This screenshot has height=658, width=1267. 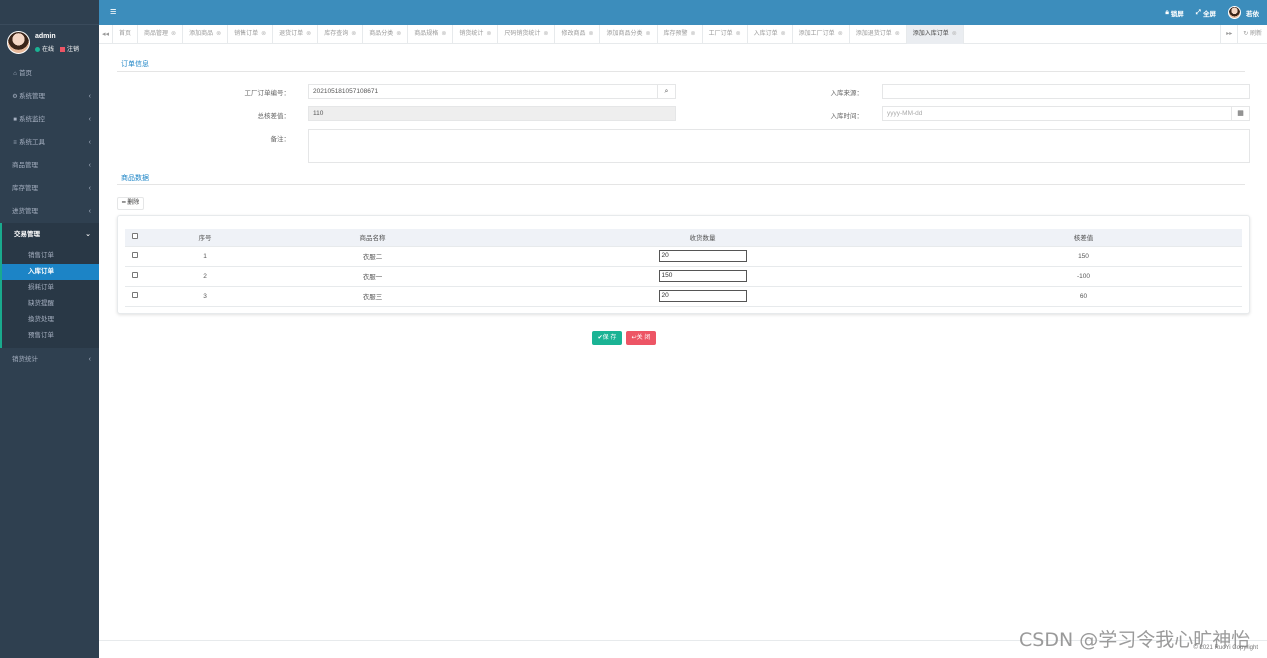 What do you see at coordinates (63, 49) in the screenshot?
I see `logout-icon` at bounding box center [63, 49].